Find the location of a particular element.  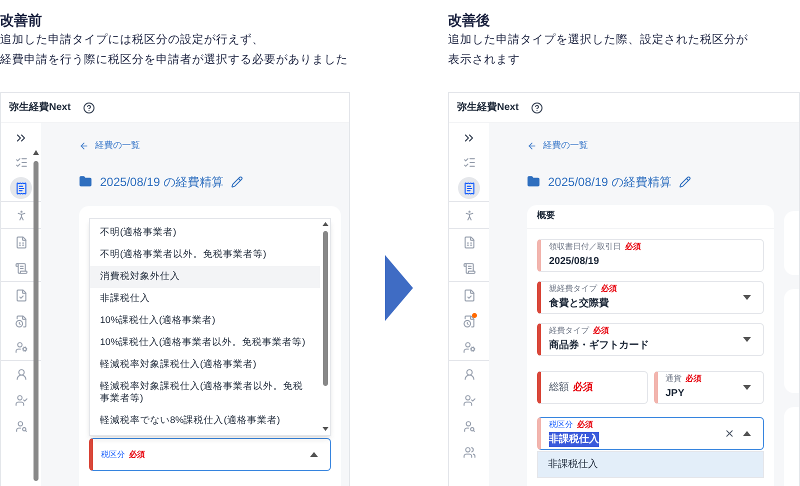

field-label: 総額 is located at coordinates (559, 387).